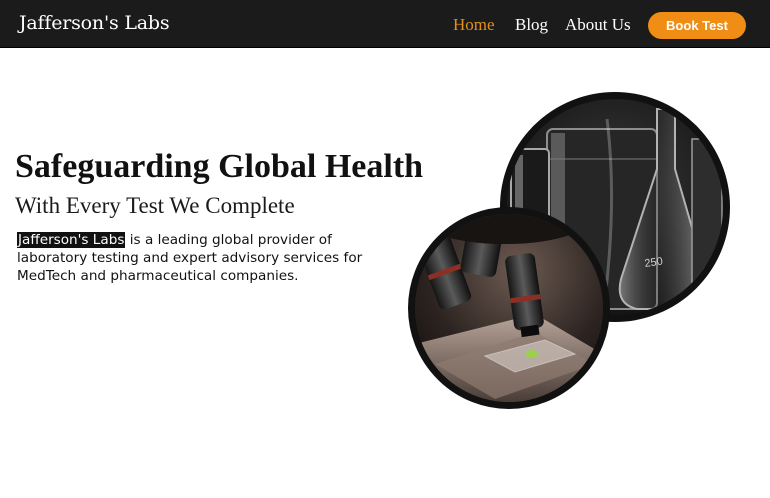 The image size is (770, 498). What do you see at coordinates (509, 308) in the screenshot?
I see `microscope-image` at bounding box center [509, 308].